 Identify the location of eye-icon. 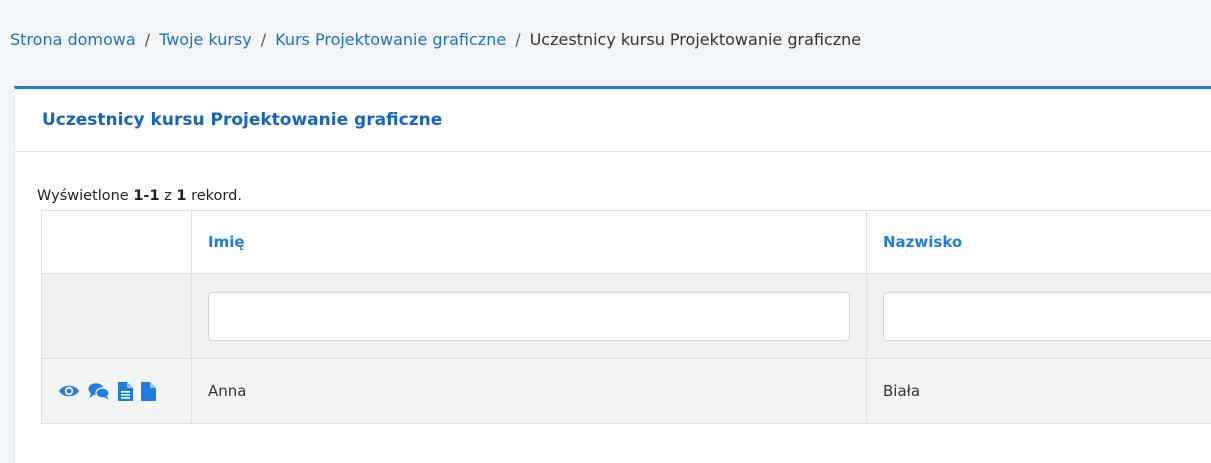
(69, 391).